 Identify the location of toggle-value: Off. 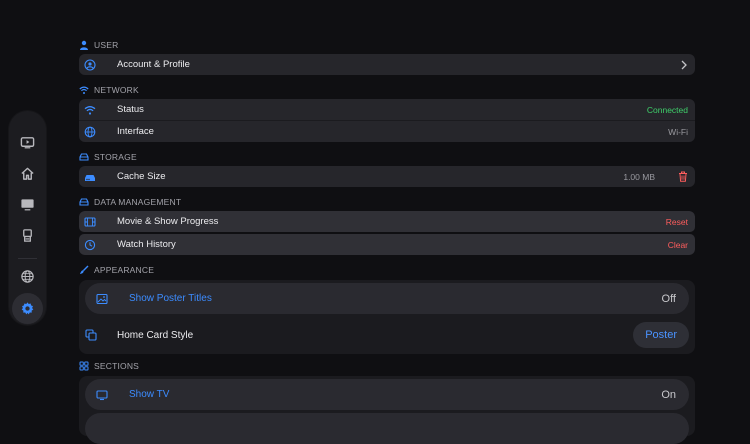
(668, 298).